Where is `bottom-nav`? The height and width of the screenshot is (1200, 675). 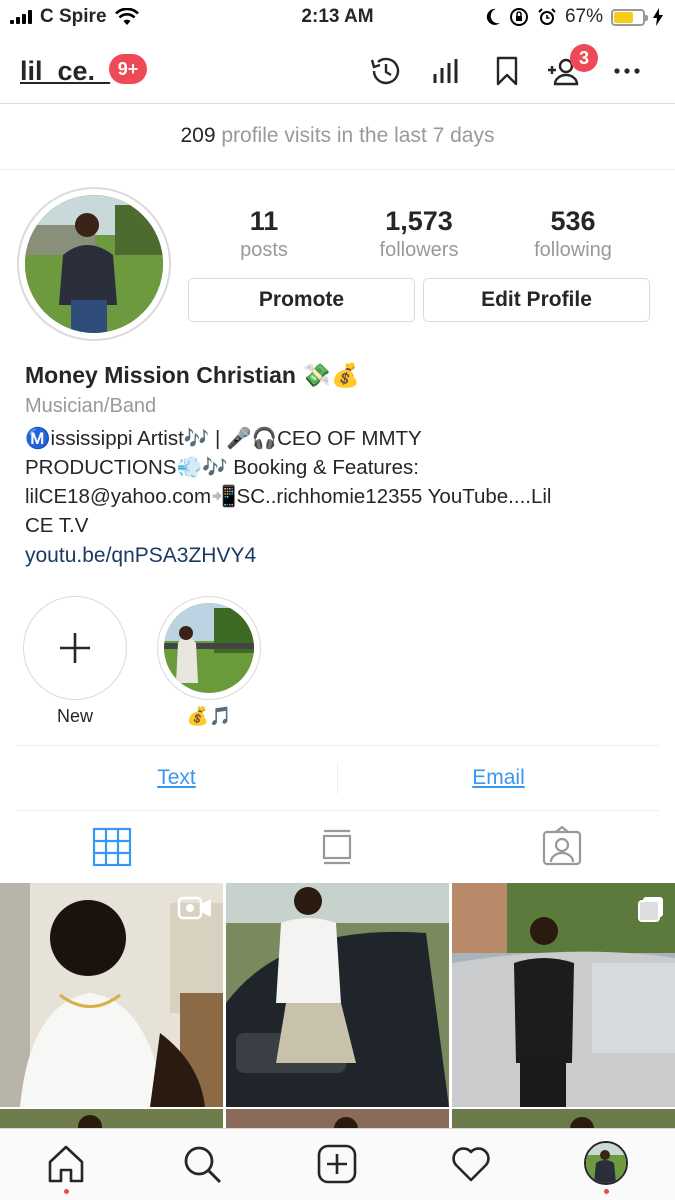 bottom-nav is located at coordinates (337, 1164).